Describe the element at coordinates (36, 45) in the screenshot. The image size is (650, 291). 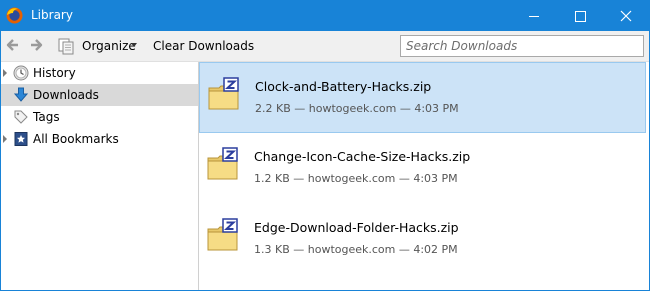
I see `forward-arrow-icon` at that location.